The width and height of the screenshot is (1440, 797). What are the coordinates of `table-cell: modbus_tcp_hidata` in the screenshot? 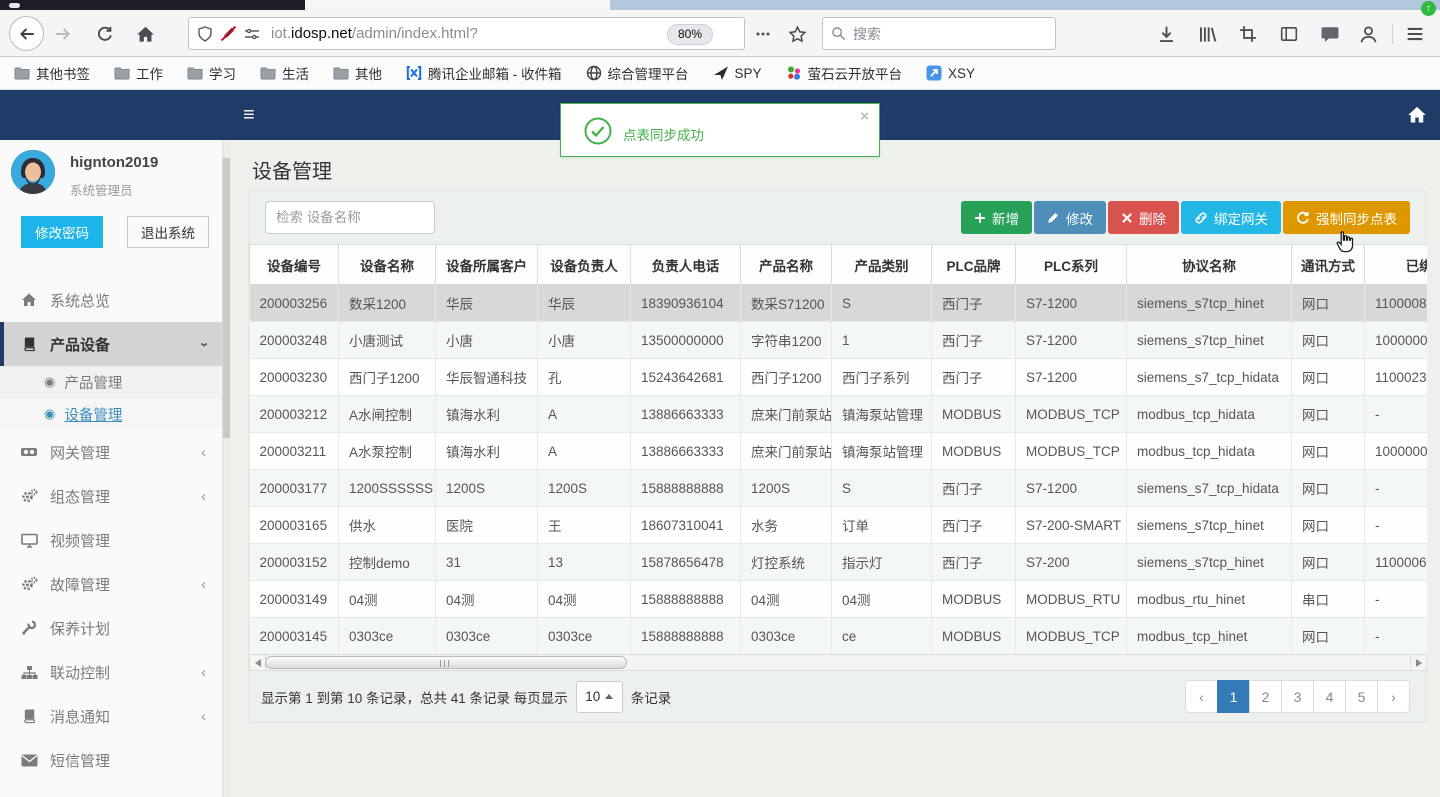 It's located at (1209, 414).